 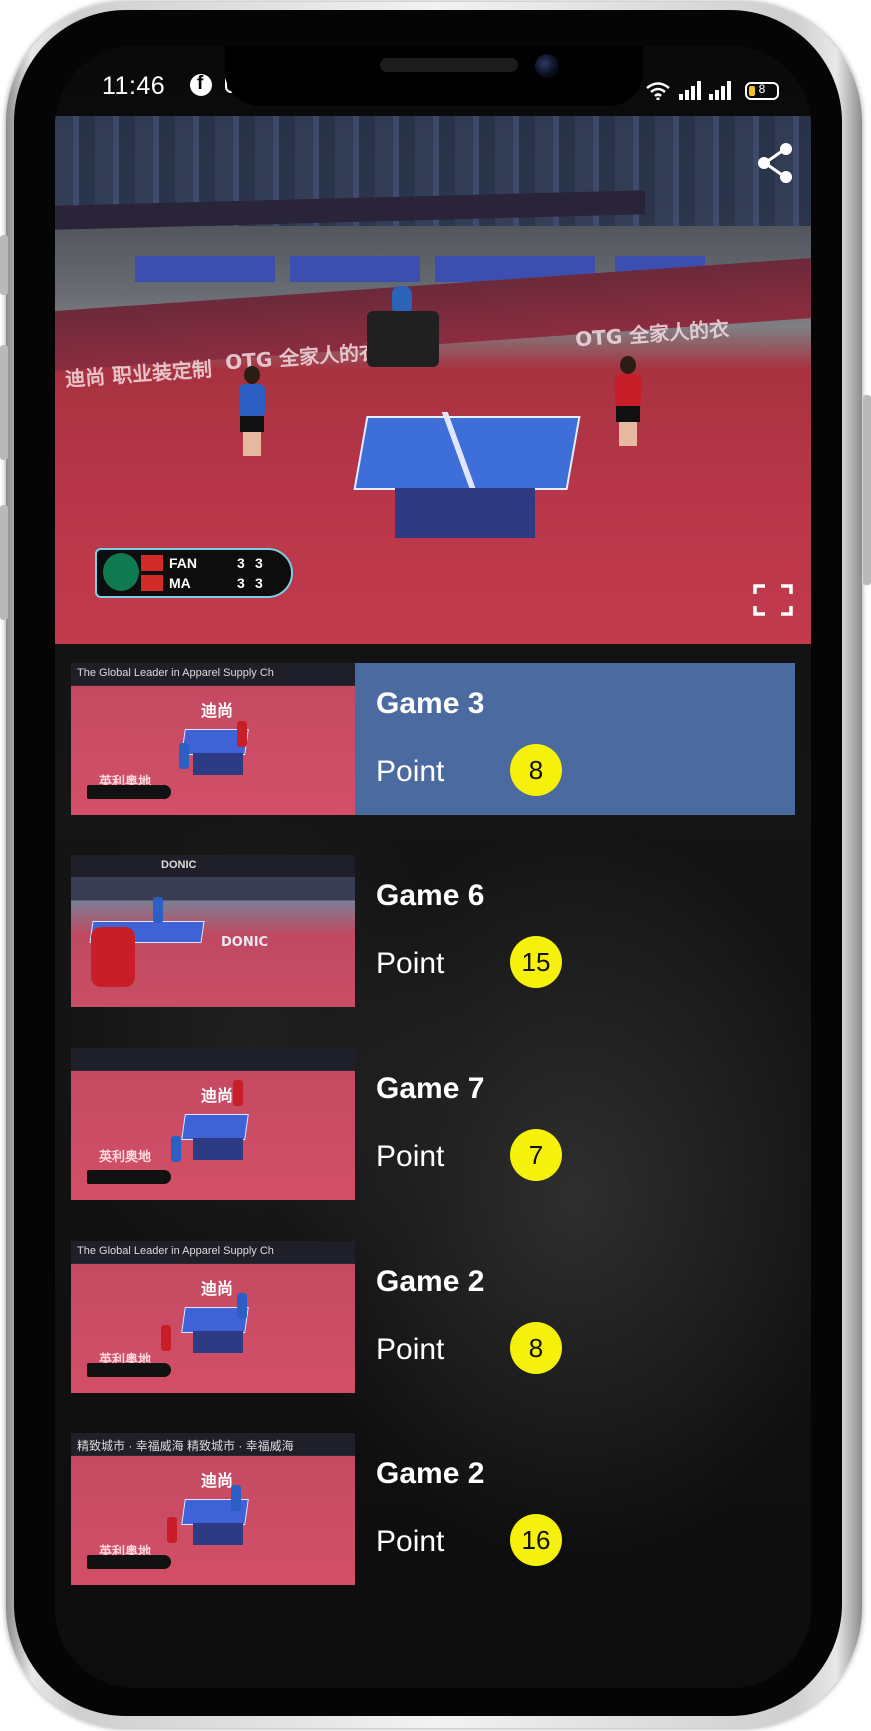 I want to click on player-red, so click(x=627, y=401).